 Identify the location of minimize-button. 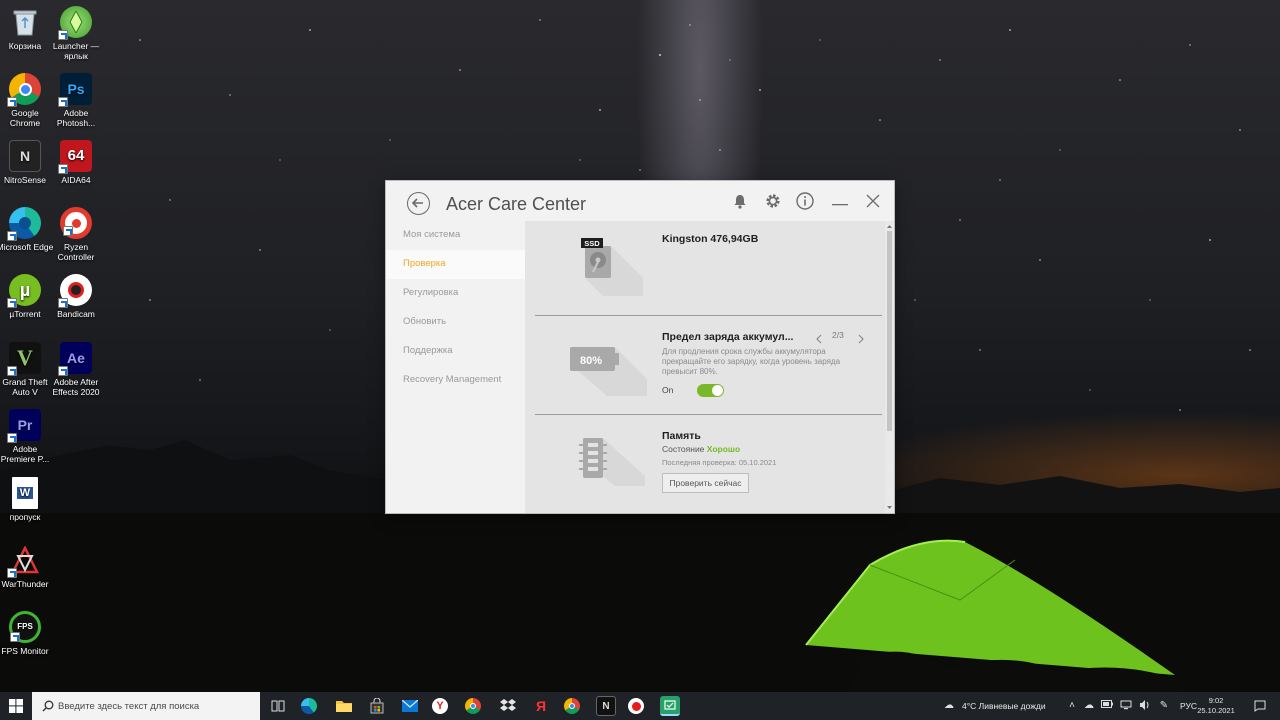
(840, 201).